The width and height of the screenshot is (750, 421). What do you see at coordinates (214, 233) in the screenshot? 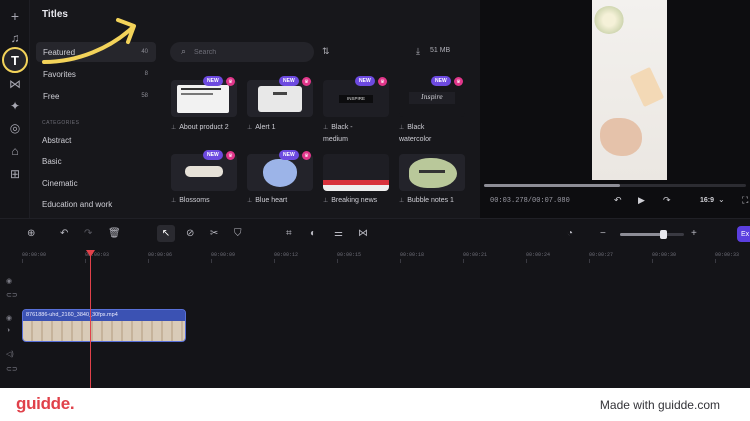
I see `split-icon: ✂` at bounding box center [214, 233].